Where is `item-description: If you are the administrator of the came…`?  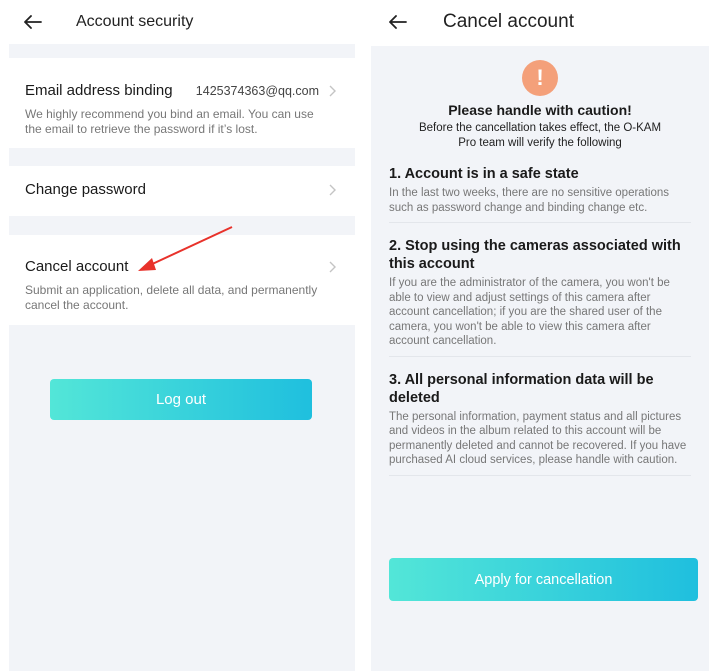
item-description: If you are the administrator of the came… is located at coordinates (529, 312).